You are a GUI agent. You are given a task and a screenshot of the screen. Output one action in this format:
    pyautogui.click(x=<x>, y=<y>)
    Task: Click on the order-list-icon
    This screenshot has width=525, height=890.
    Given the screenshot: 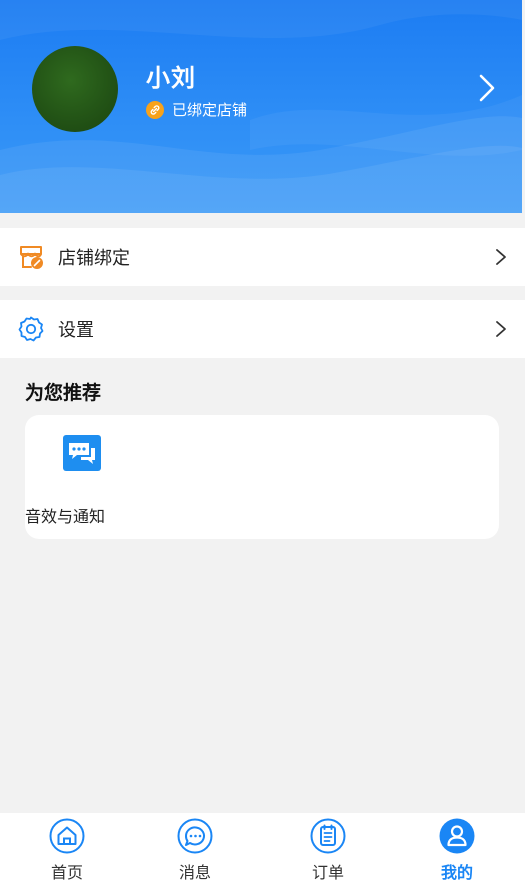 What is the action you would take?
    pyautogui.click(x=328, y=836)
    